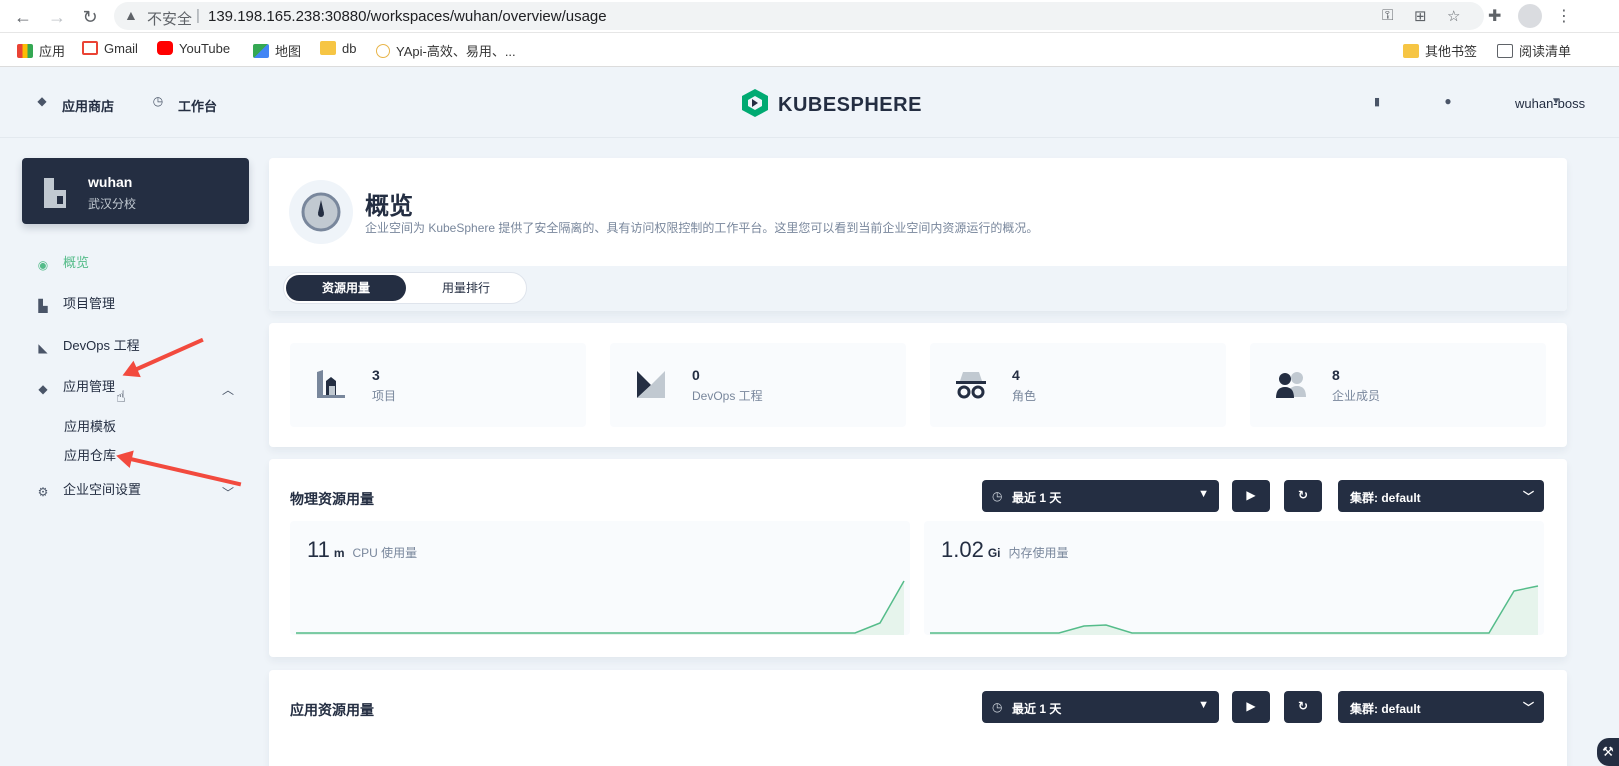 This screenshot has width=1619, height=766. I want to click on bookmark-gmail: Gmail, so click(110, 48).